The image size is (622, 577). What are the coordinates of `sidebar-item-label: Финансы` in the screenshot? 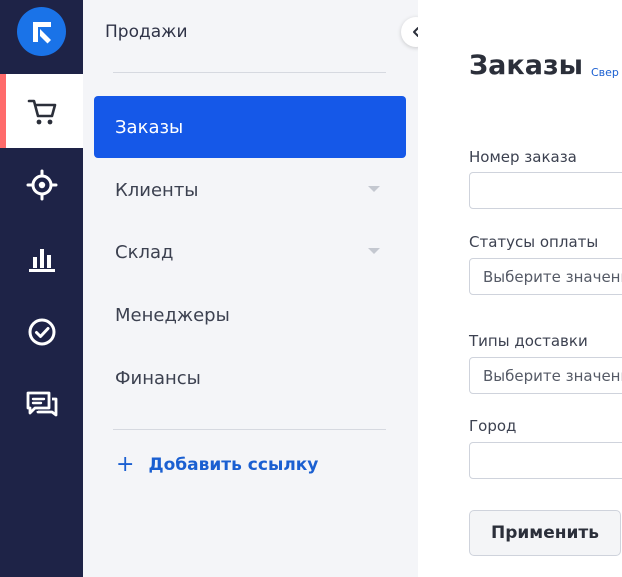 It's located at (158, 378).